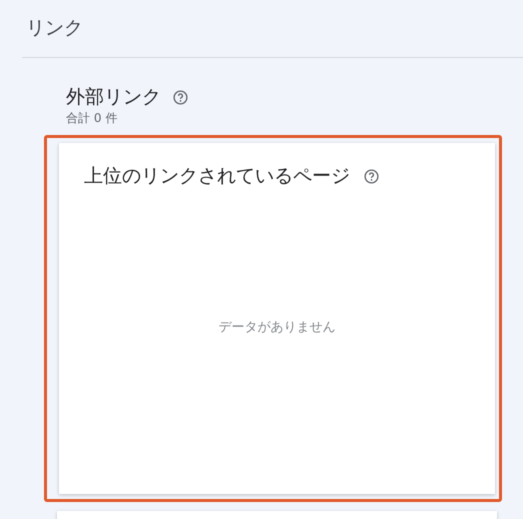 The width and height of the screenshot is (523, 519). Describe the element at coordinates (54, 28) in the screenshot. I see `page-title: リンク` at that location.